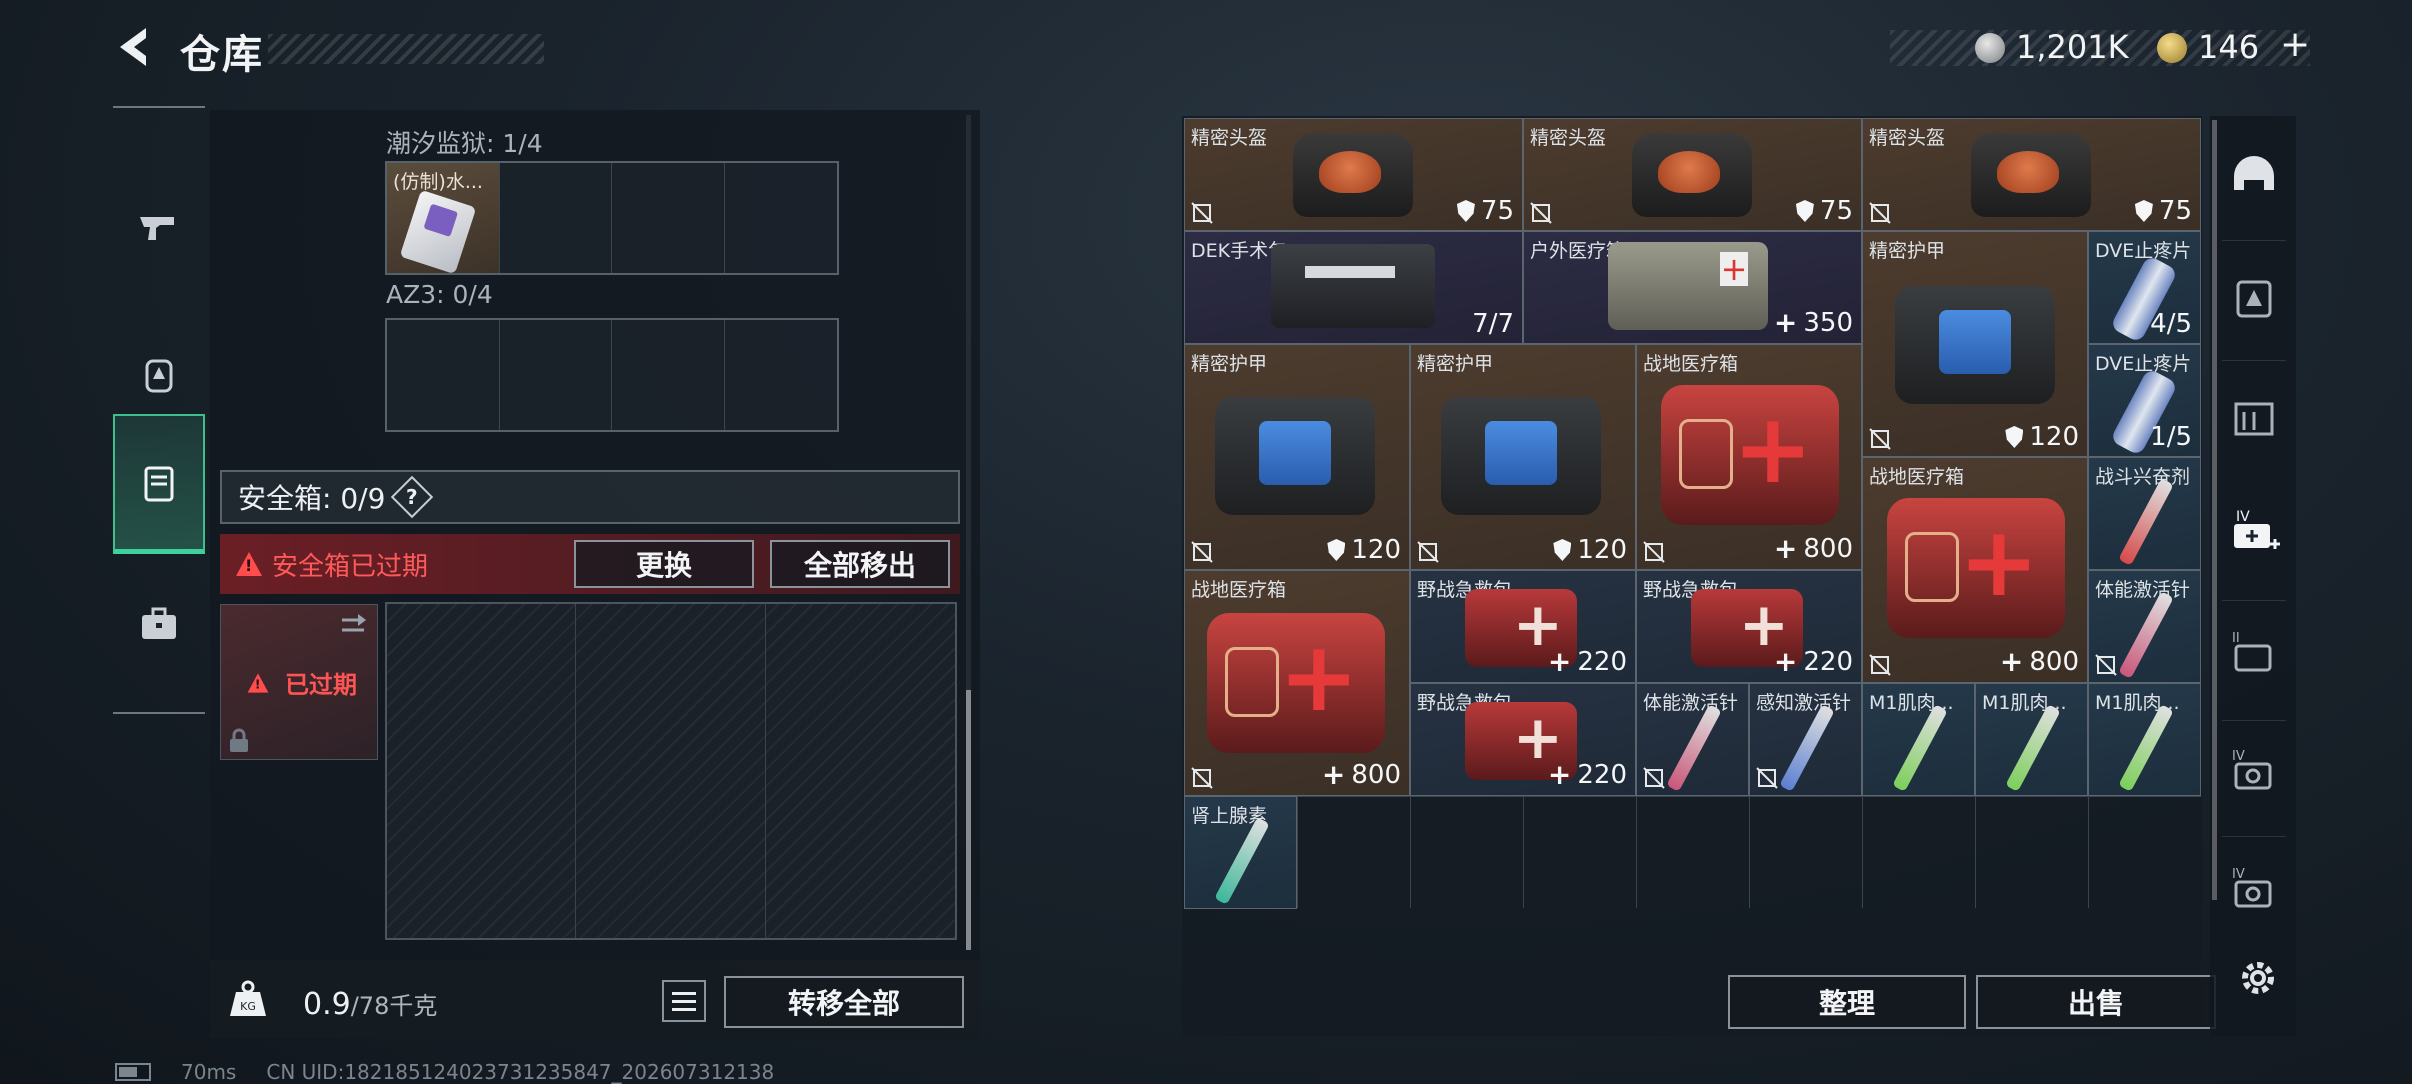 This screenshot has height=1084, width=2412. I want to click on inventory-item: 感知激活针, so click(1805, 739).